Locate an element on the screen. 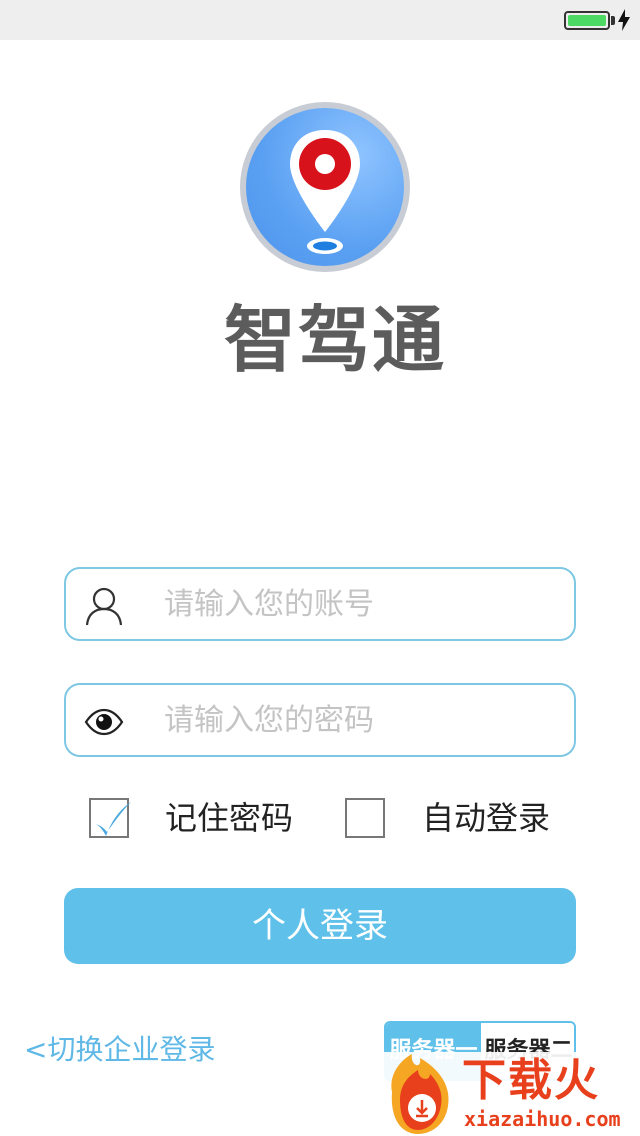 Image resolution: width=640 pixels, height=1136 pixels. password-field is located at coordinates (320, 720).